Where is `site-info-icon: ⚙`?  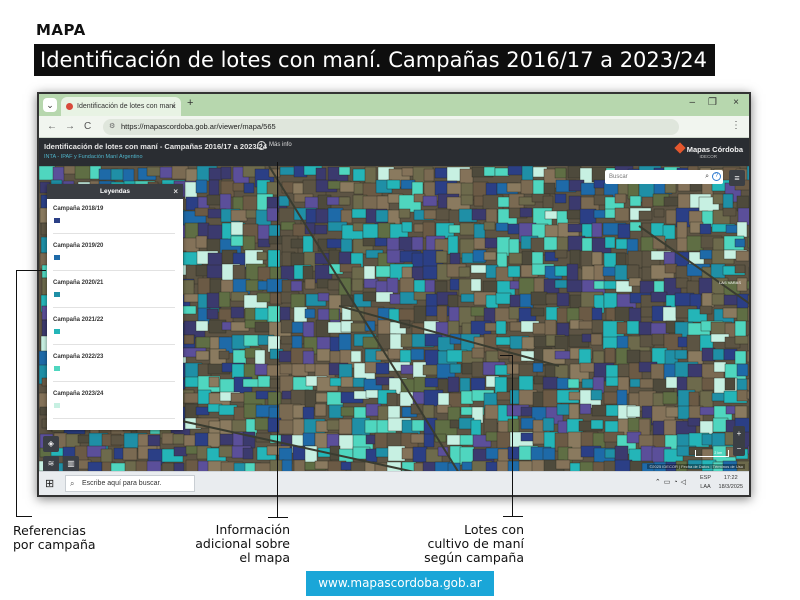 site-info-icon: ⚙ is located at coordinates (112, 127).